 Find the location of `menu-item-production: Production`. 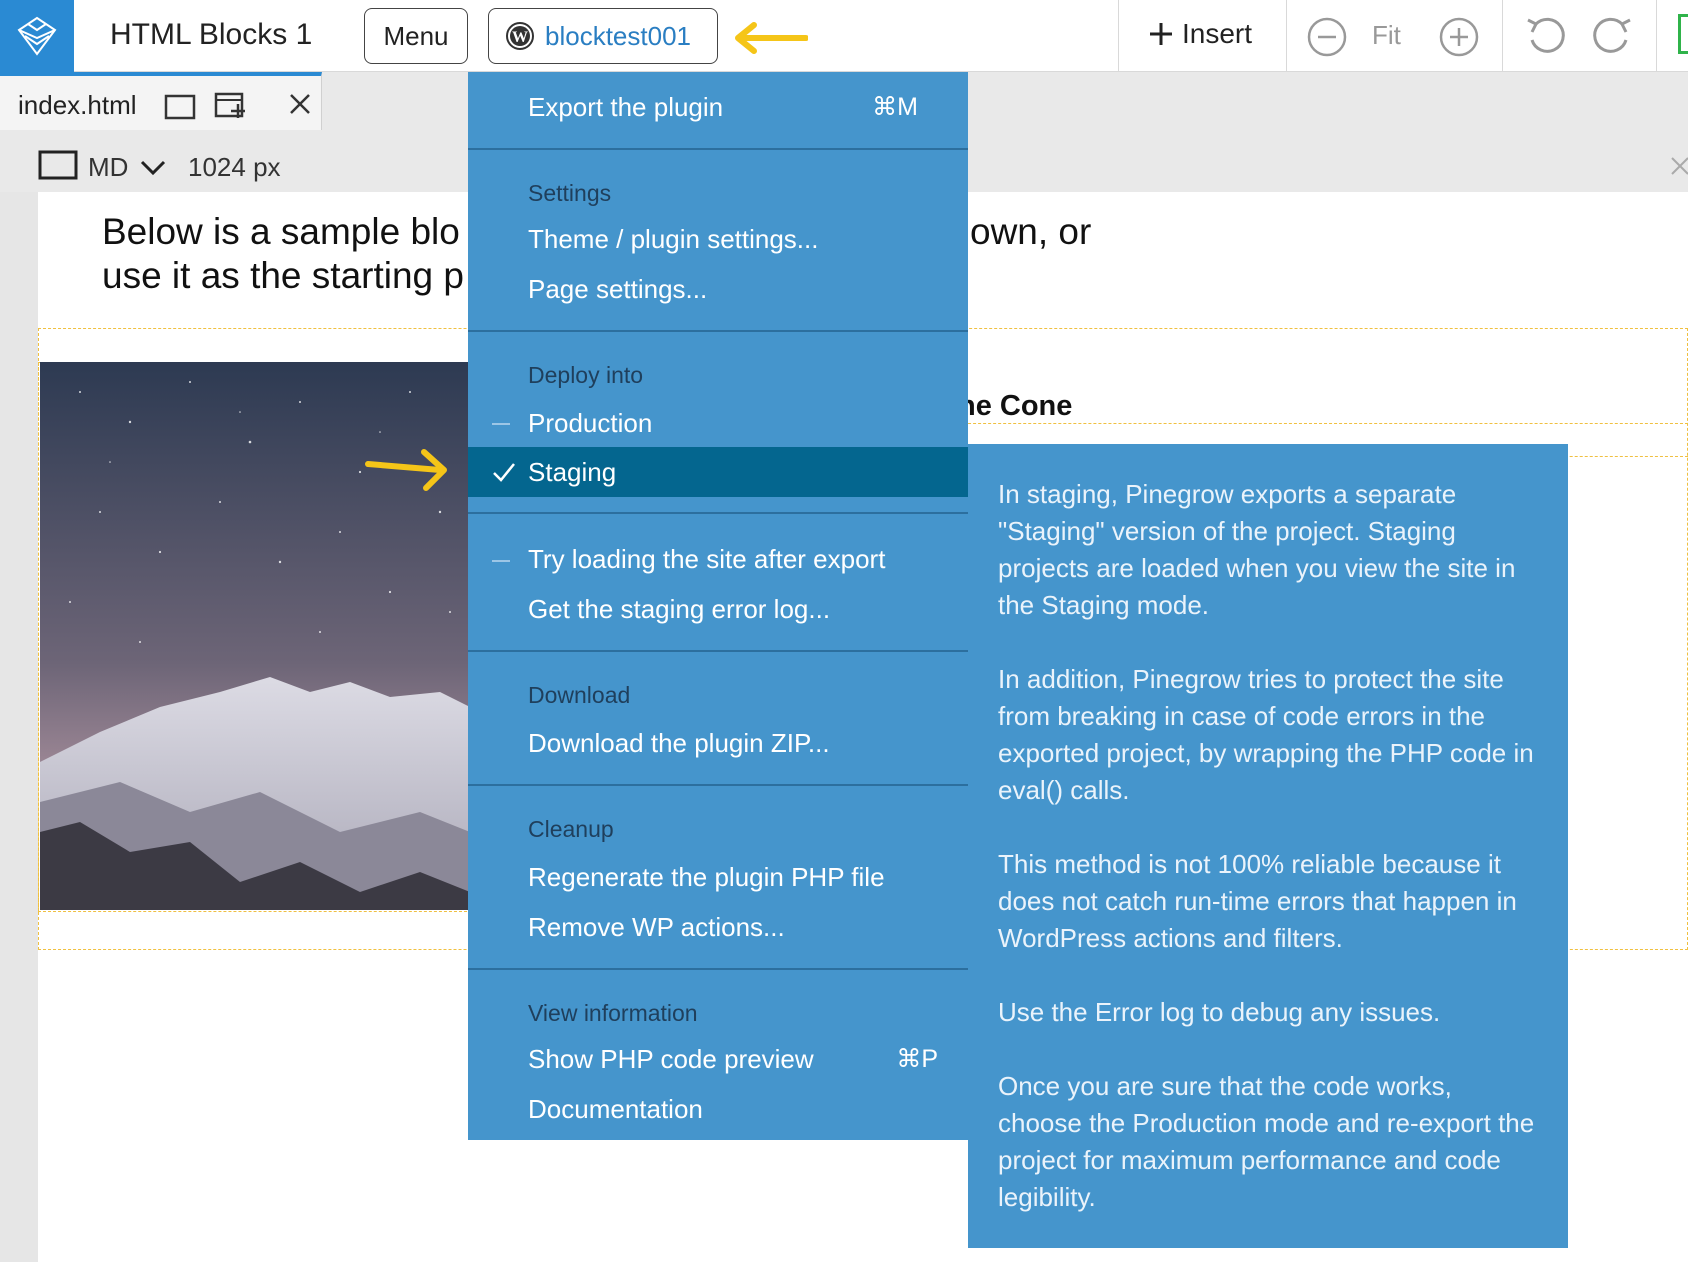

menu-item-production: Production is located at coordinates (590, 423).